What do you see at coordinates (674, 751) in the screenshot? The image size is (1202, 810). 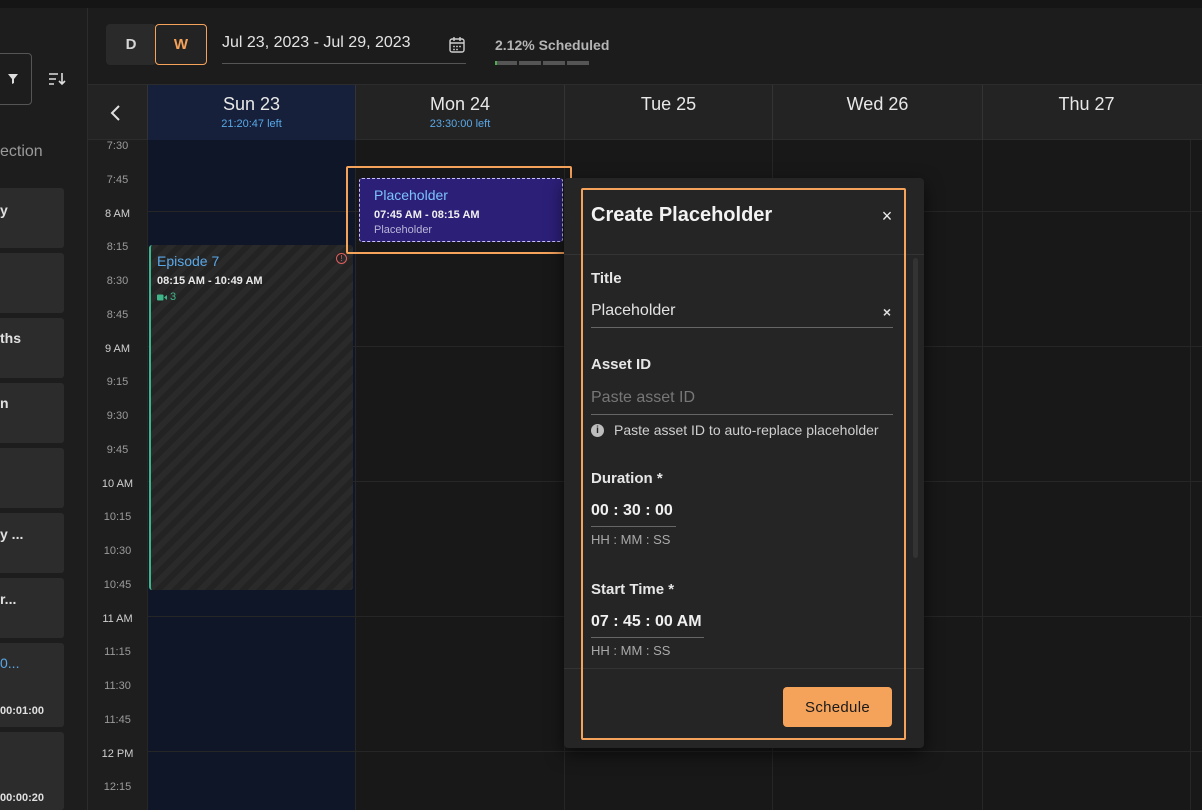 I see `hour-line` at bounding box center [674, 751].